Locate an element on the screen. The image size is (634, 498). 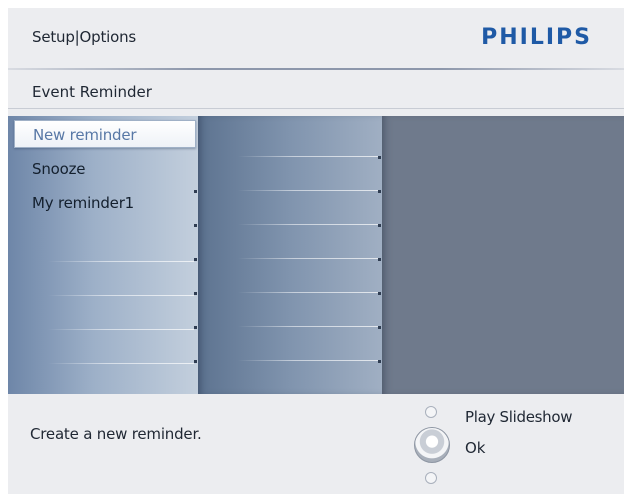
ok-legend: Ok is located at coordinates (475, 448).